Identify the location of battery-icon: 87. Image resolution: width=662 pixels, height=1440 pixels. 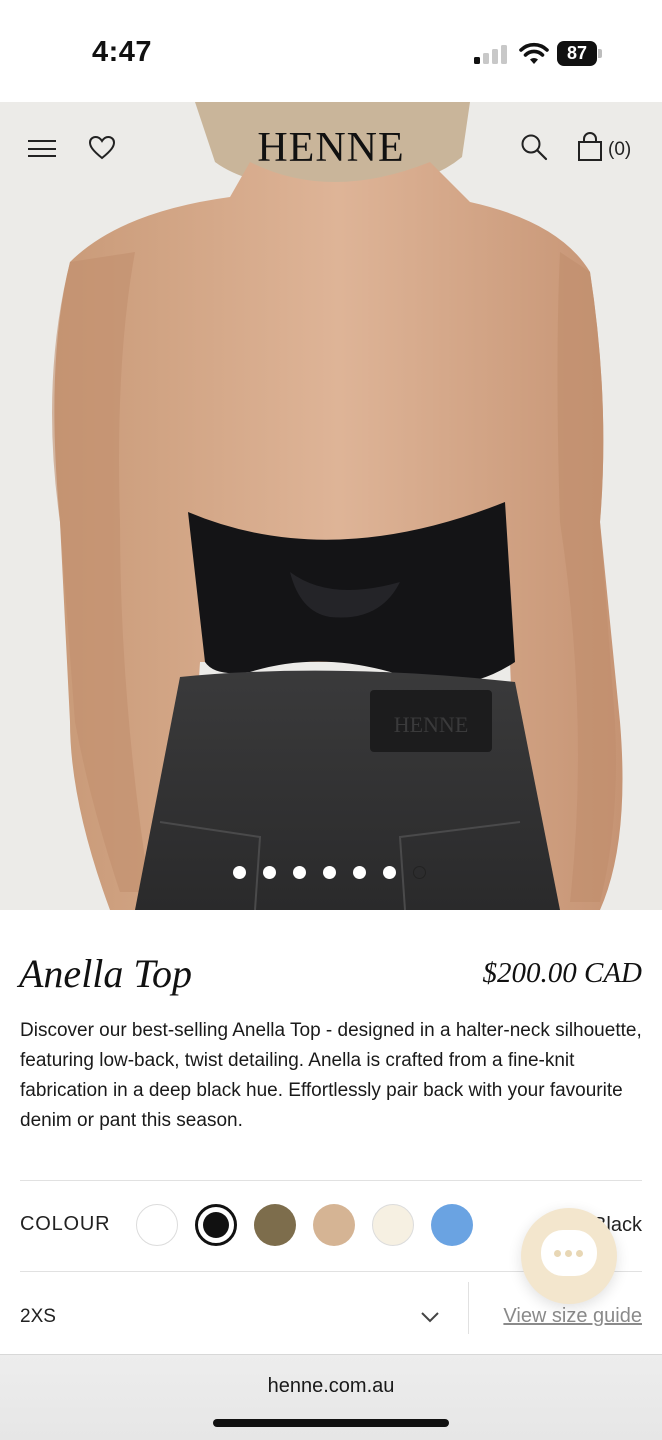
(580, 53).